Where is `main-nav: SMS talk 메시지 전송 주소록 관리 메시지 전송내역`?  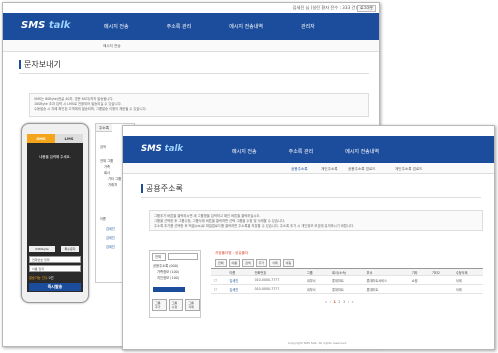 main-nav: SMS talk 메시지 전송 주소록 관리 메시지 전송내역 is located at coordinates (308, 149).